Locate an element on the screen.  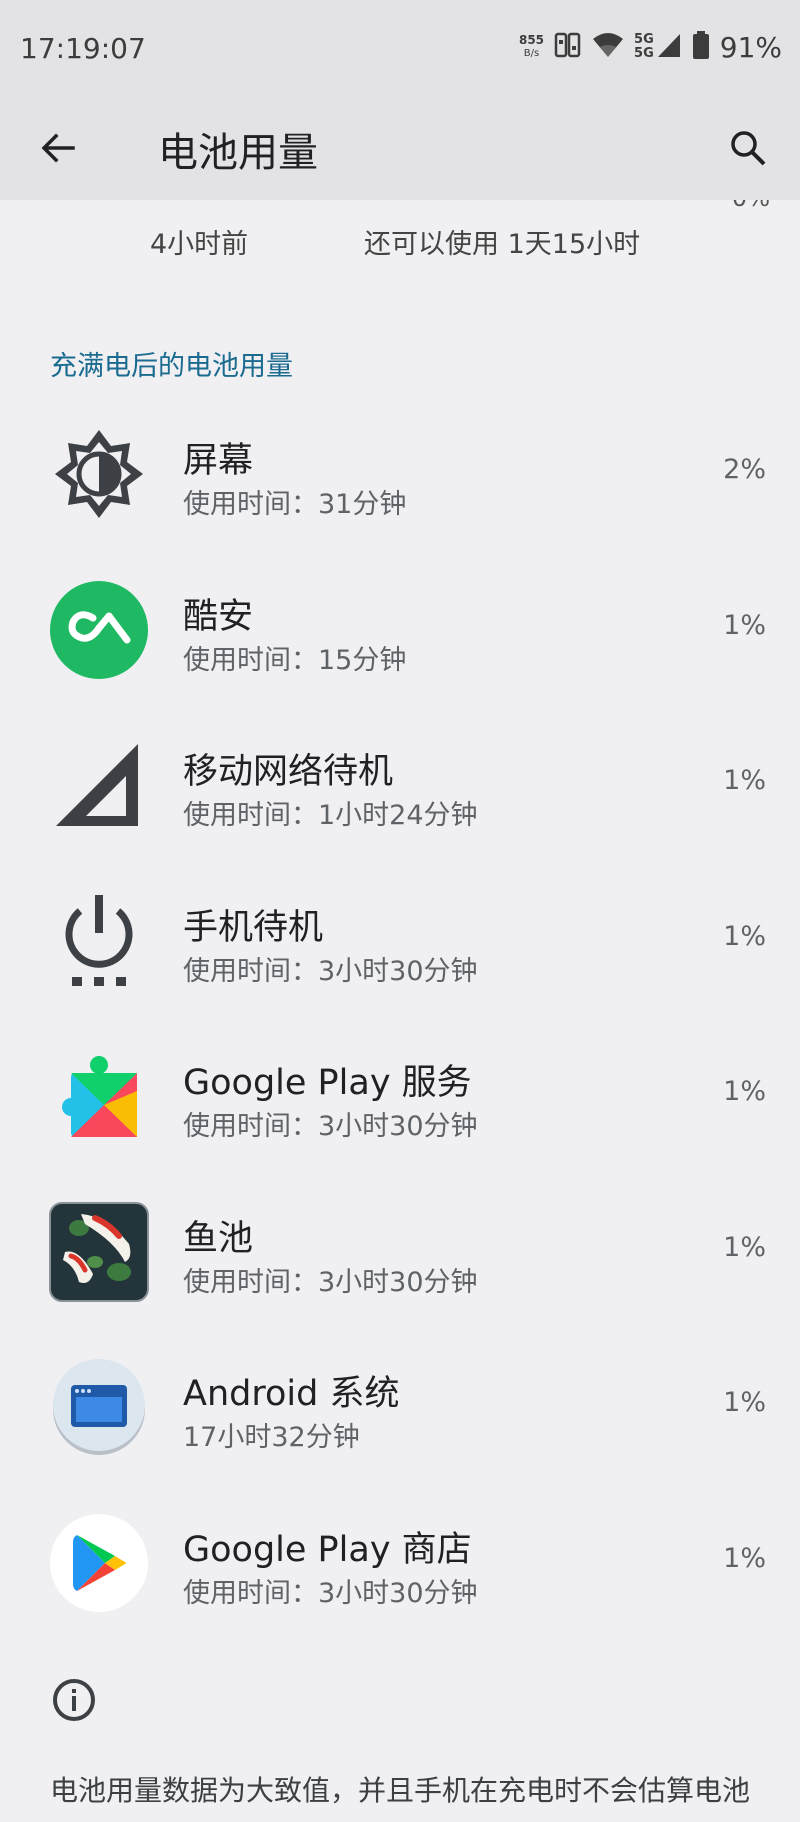
cell-signal-icon is located at coordinates (99, 785).